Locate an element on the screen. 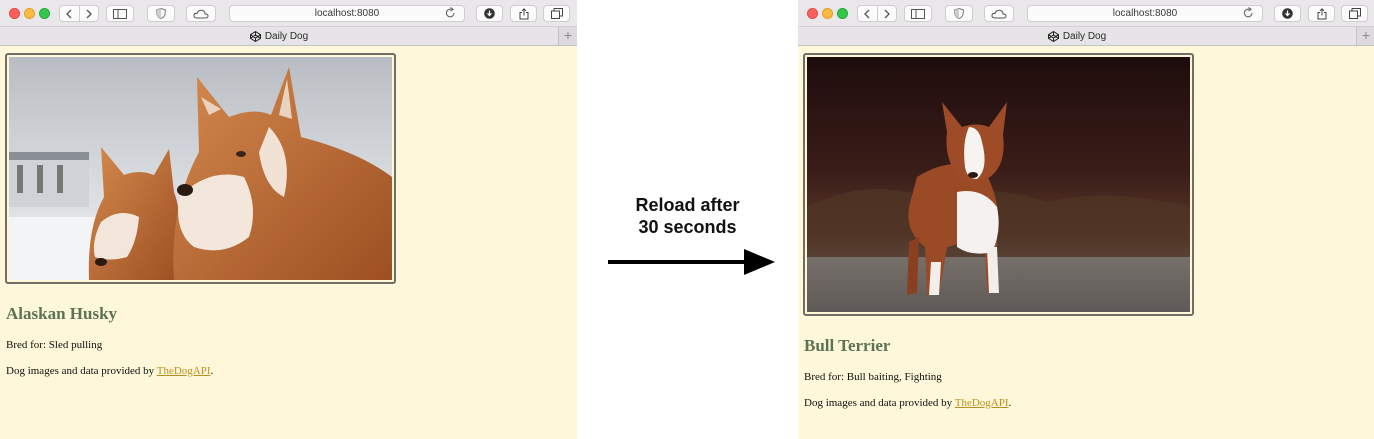 This screenshot has width=1374, height=439. bred-for-text: Bred for: Sled pulling is located at coordinates (54, 345).